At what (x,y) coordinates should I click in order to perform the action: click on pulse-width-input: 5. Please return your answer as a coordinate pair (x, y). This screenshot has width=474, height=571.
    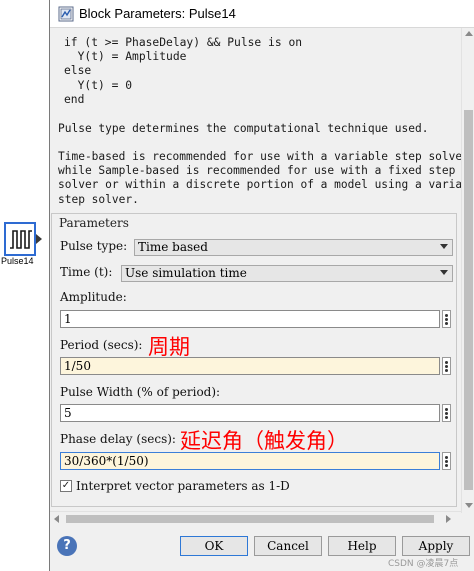
    Looking at the image, I should click on (250, 413).